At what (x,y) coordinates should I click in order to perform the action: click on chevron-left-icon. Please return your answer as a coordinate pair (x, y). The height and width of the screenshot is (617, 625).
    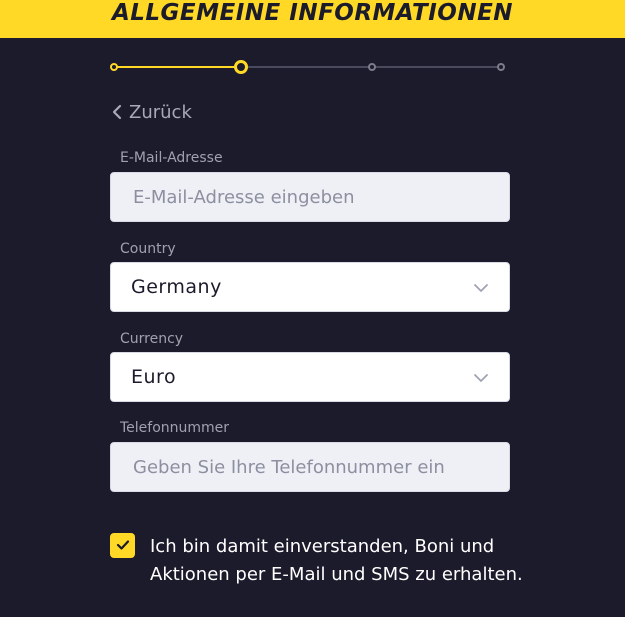
    Looking at the image, I should click on (117, 112).